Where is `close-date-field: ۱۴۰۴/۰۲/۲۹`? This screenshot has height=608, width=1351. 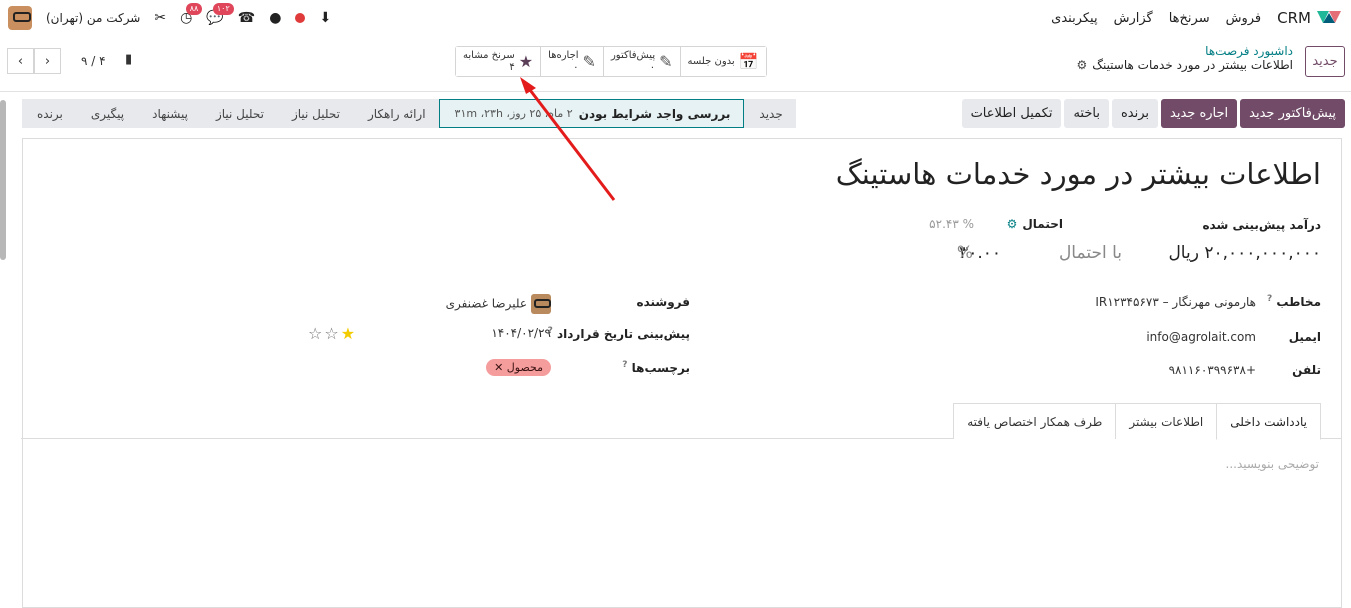 close-date-field: ۱۴۰۴/۰۲/۲۹ is located at coordinates (521, 333).